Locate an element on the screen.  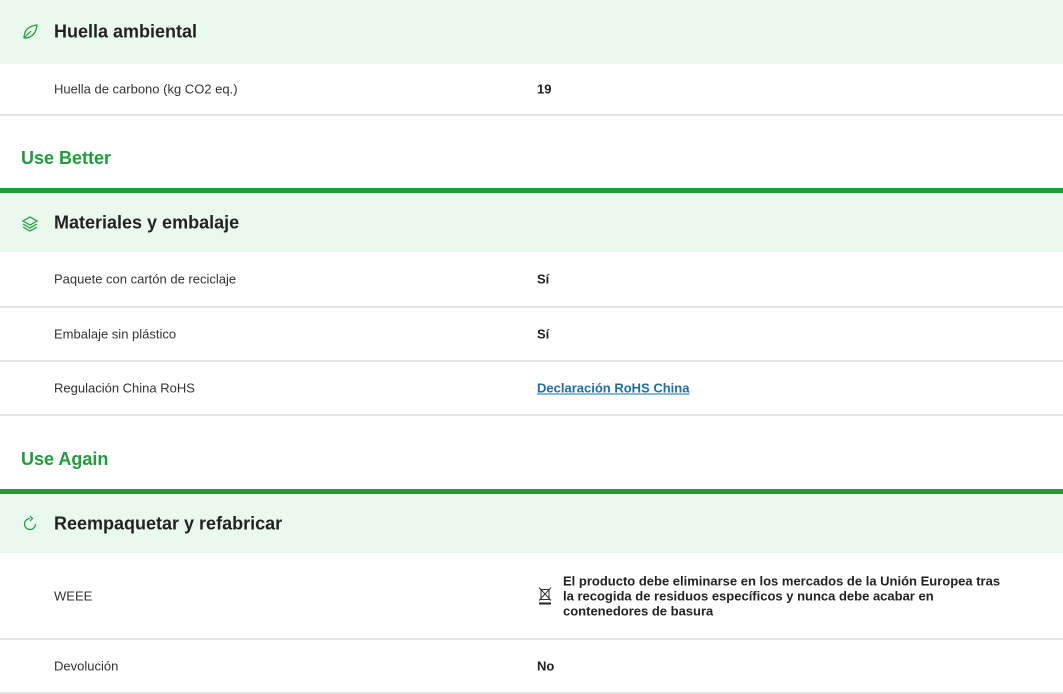
section-header-repackage: Reempaquetar y refabricar is located at coordinates (531, 521).